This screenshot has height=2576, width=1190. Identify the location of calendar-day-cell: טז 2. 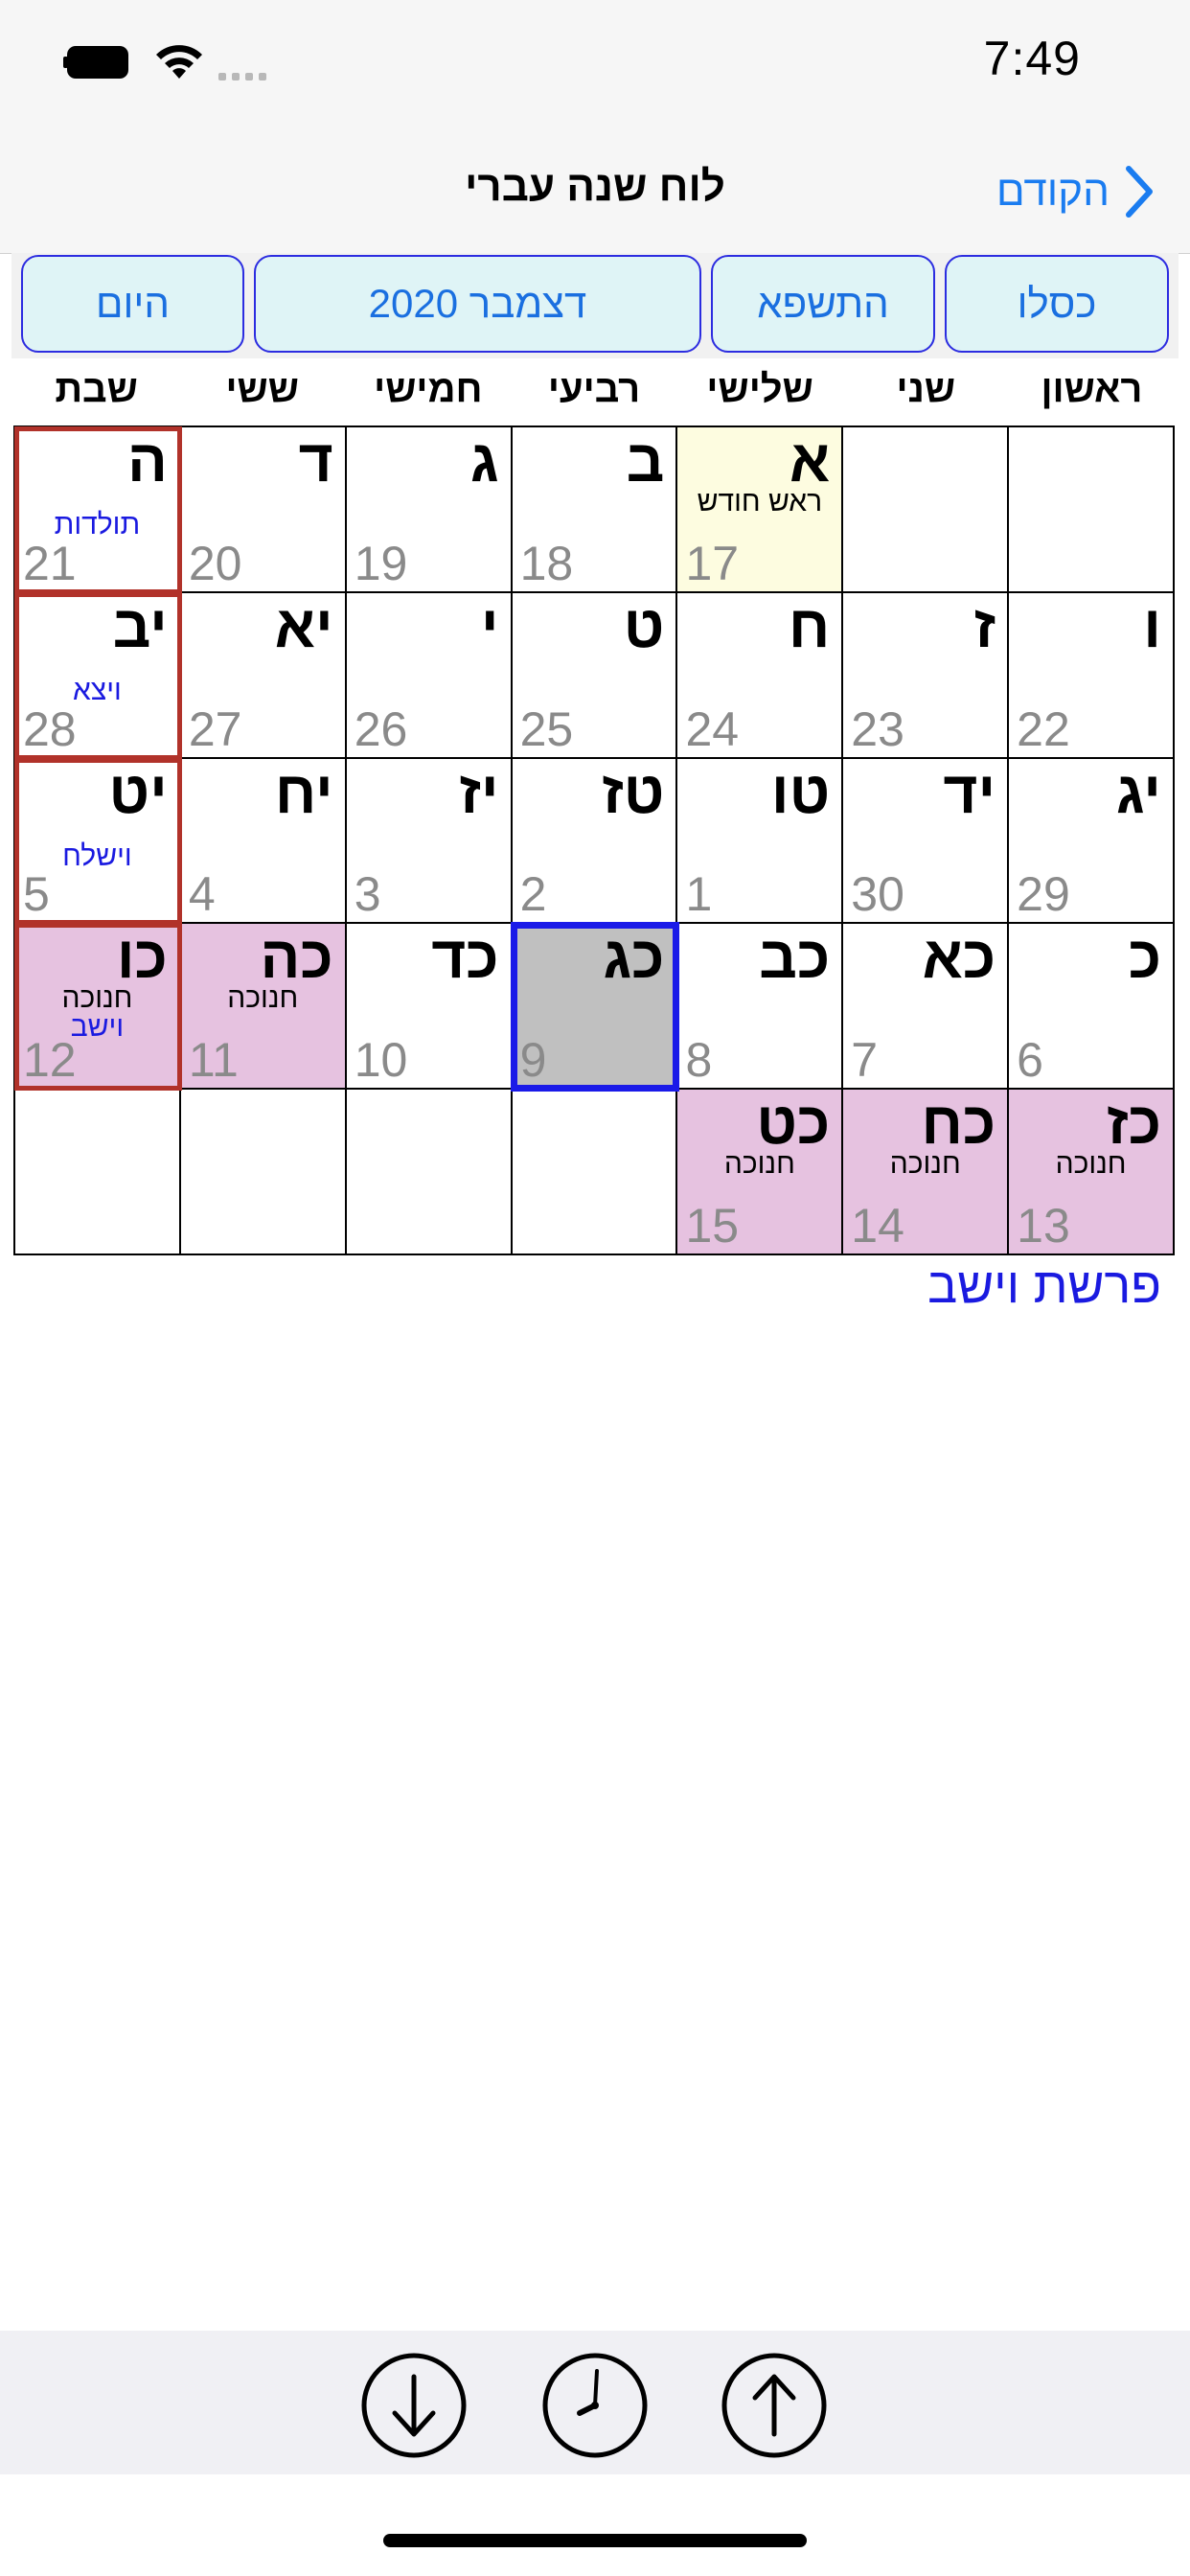
(595, 841).